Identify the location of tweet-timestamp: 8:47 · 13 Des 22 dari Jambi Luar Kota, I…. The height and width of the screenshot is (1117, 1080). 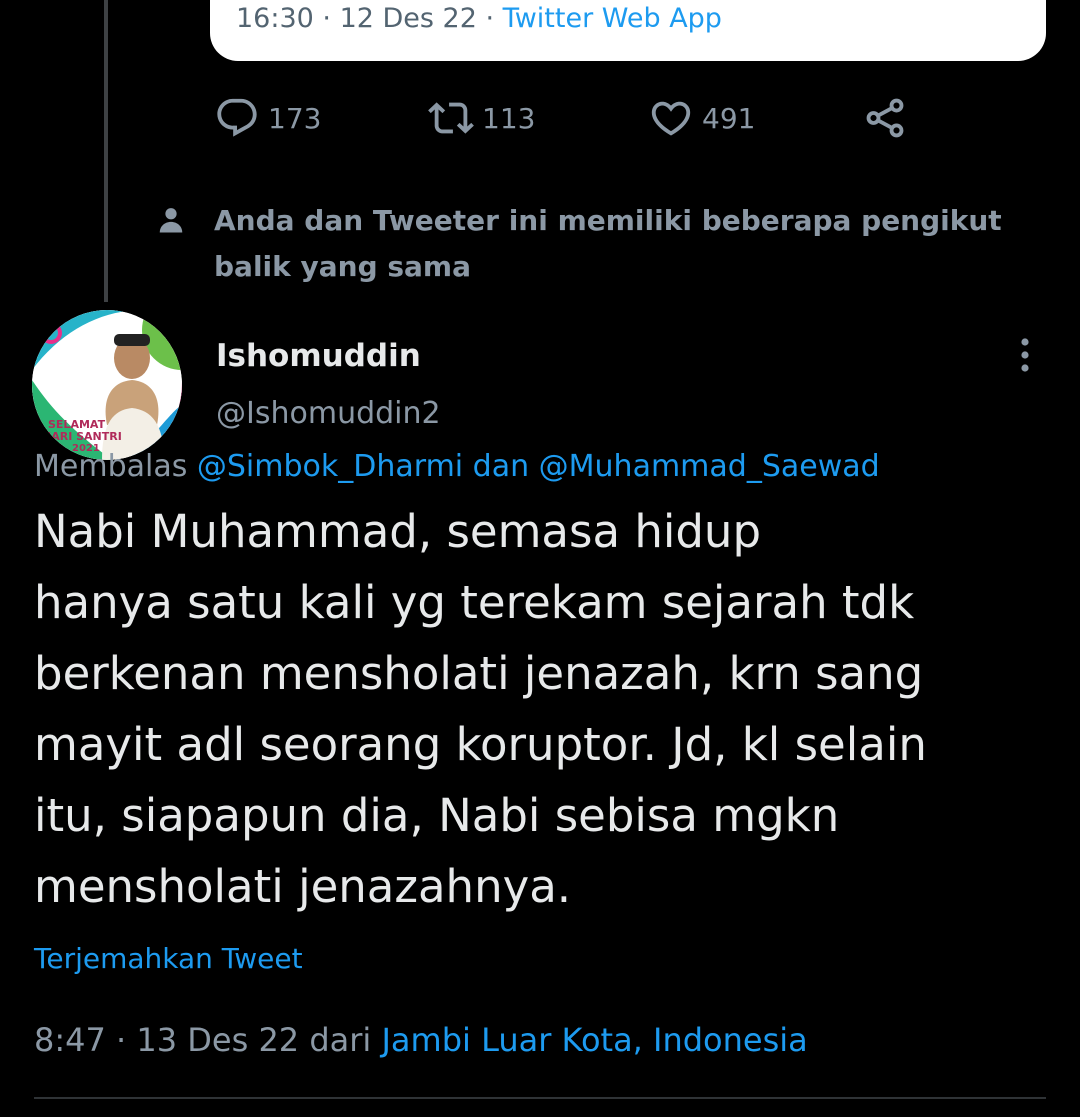
(421, 1040).